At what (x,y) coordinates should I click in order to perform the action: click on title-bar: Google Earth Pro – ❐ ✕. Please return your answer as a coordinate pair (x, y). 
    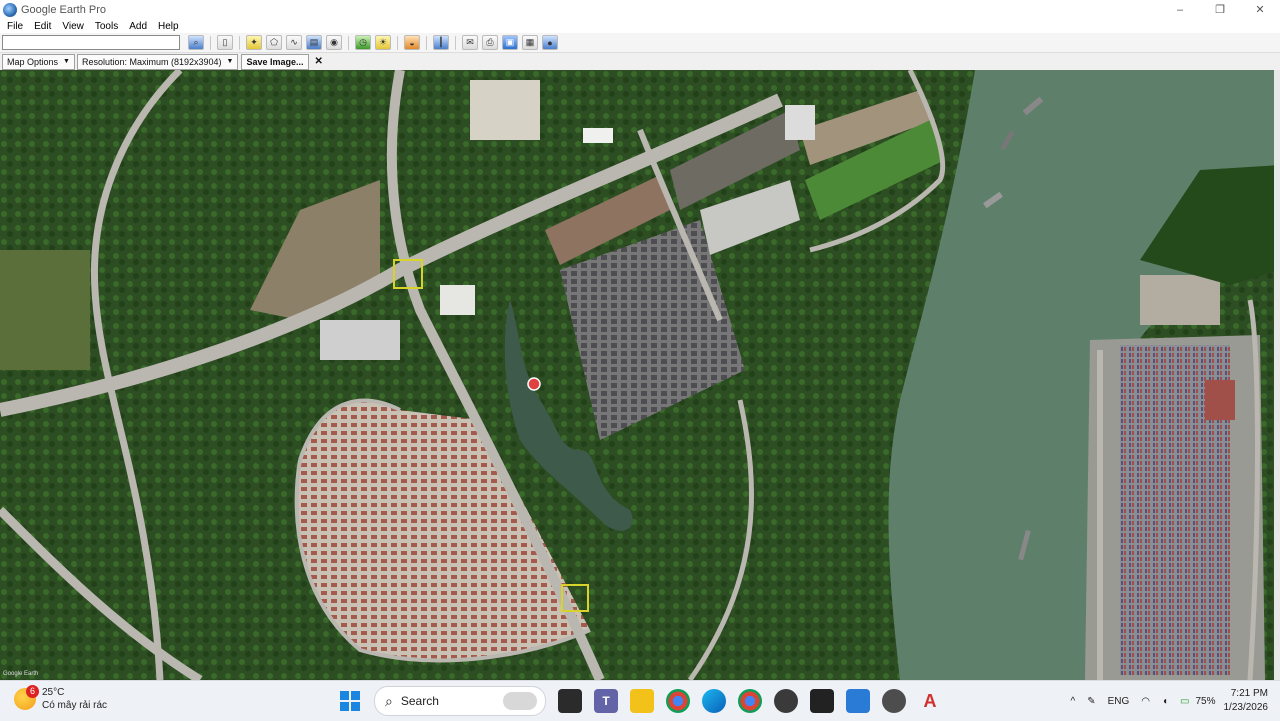
    Looking at the image, I should click on (640, 9).